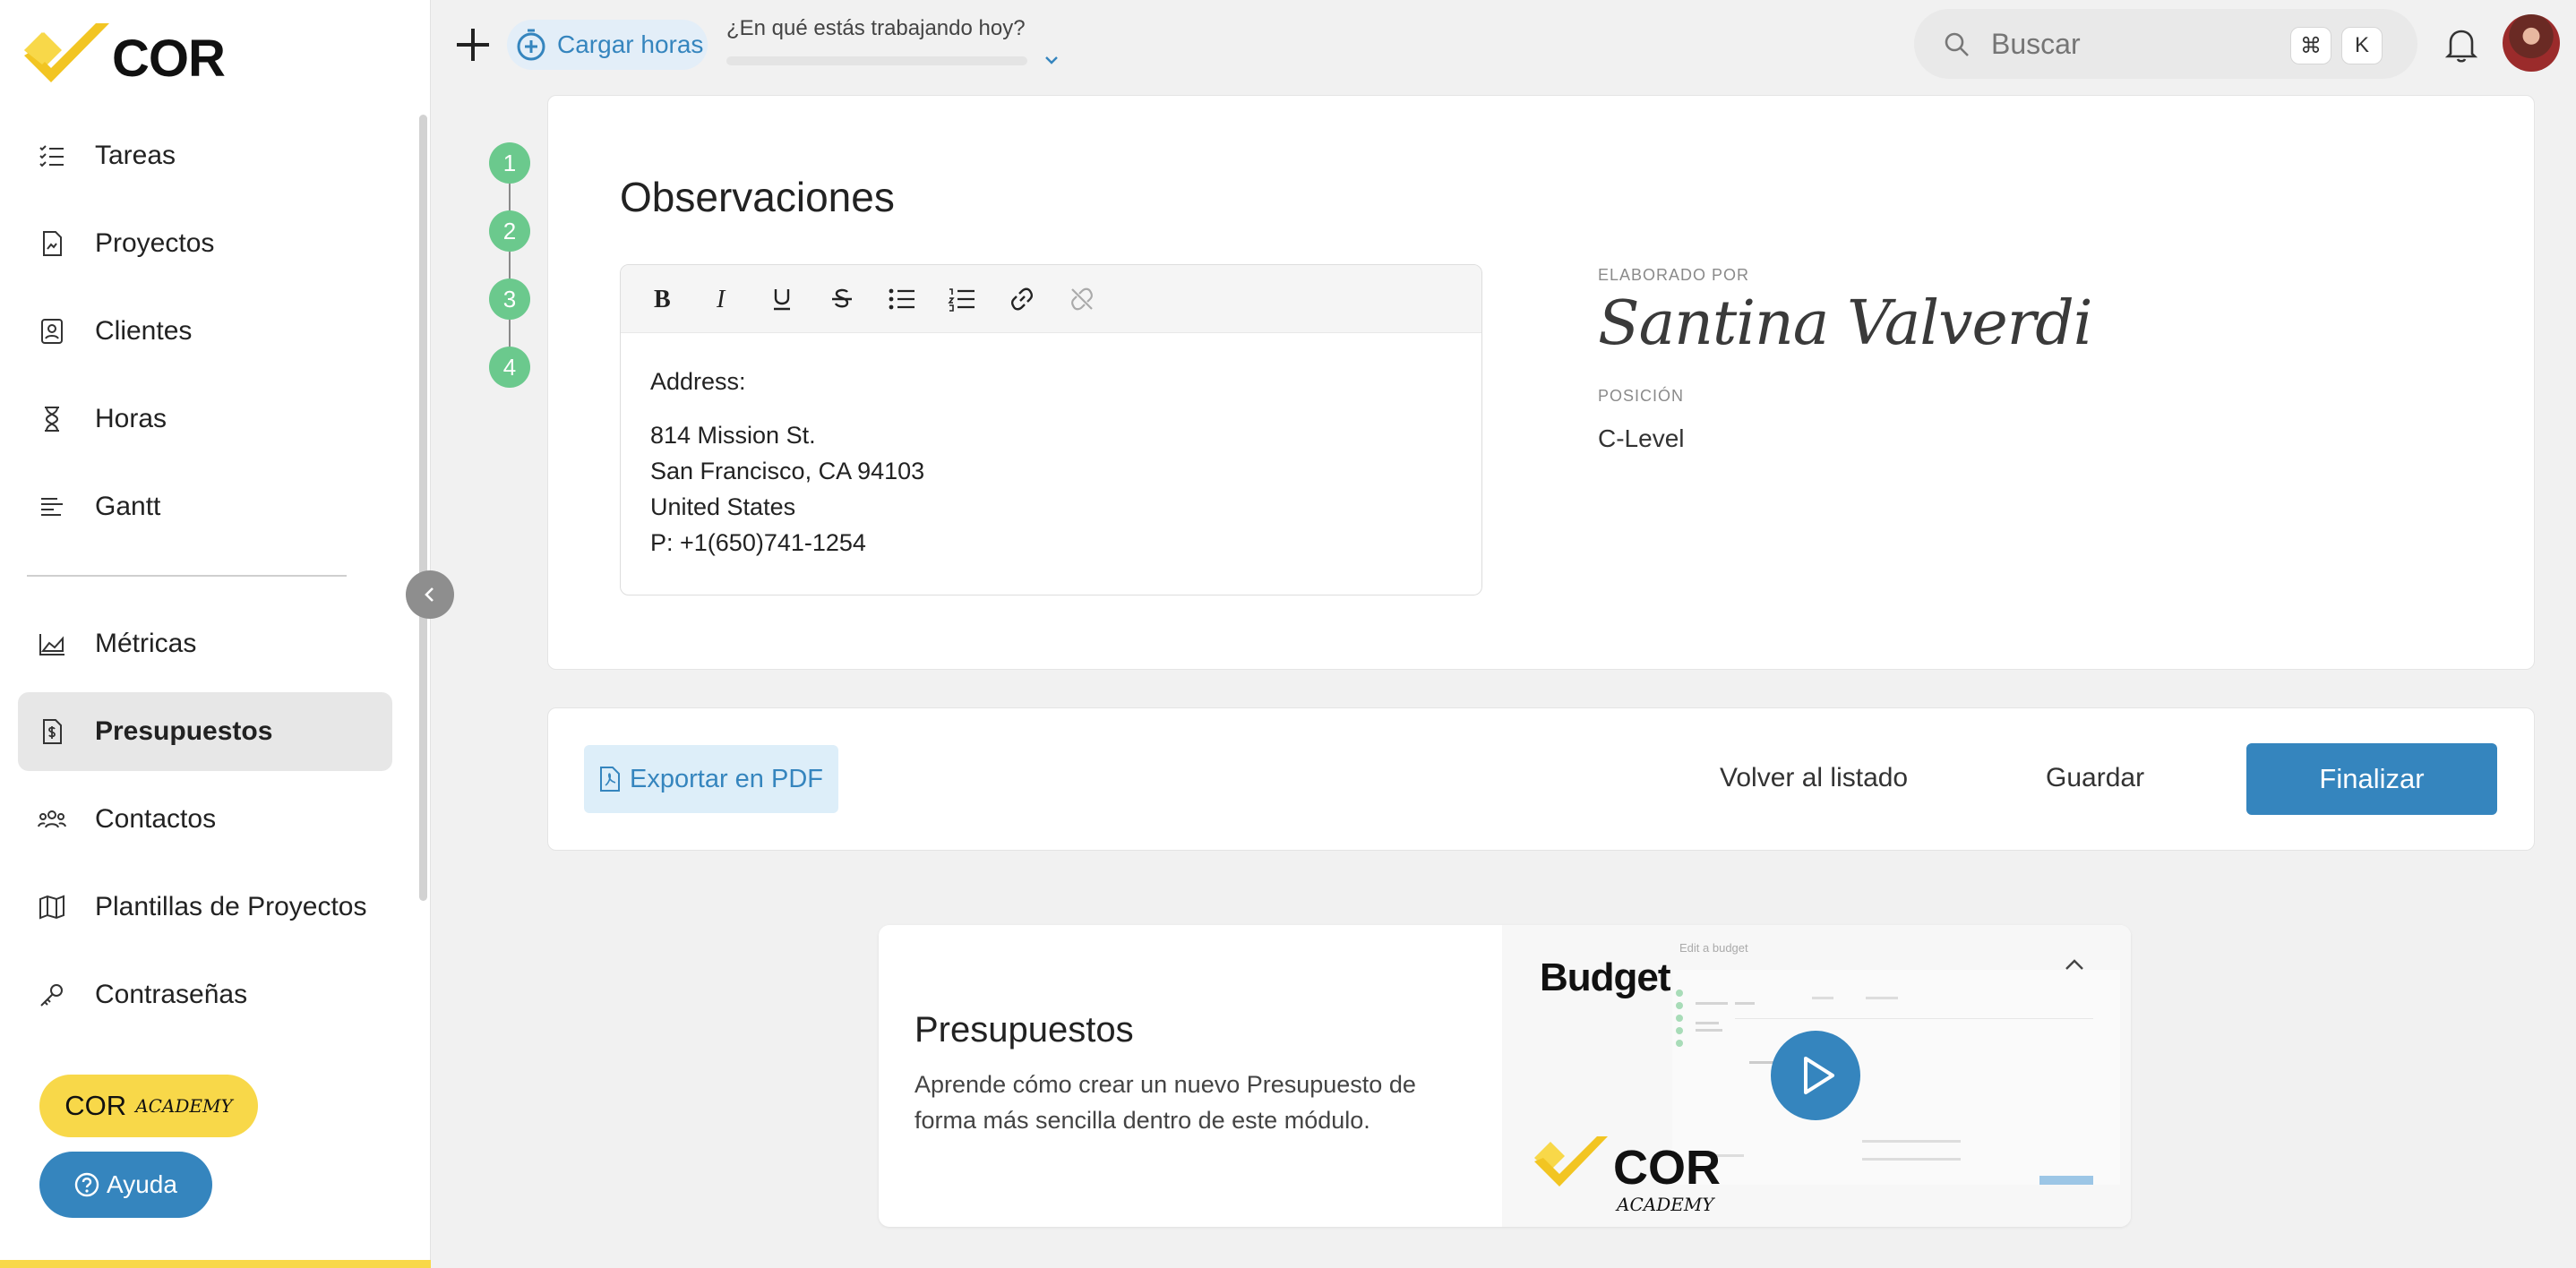 The height and width of the screenshot is (1268, 2576). Describe the element at coordinates (531, 45) in the screenshot. I see `timer-add-icon` at that location.